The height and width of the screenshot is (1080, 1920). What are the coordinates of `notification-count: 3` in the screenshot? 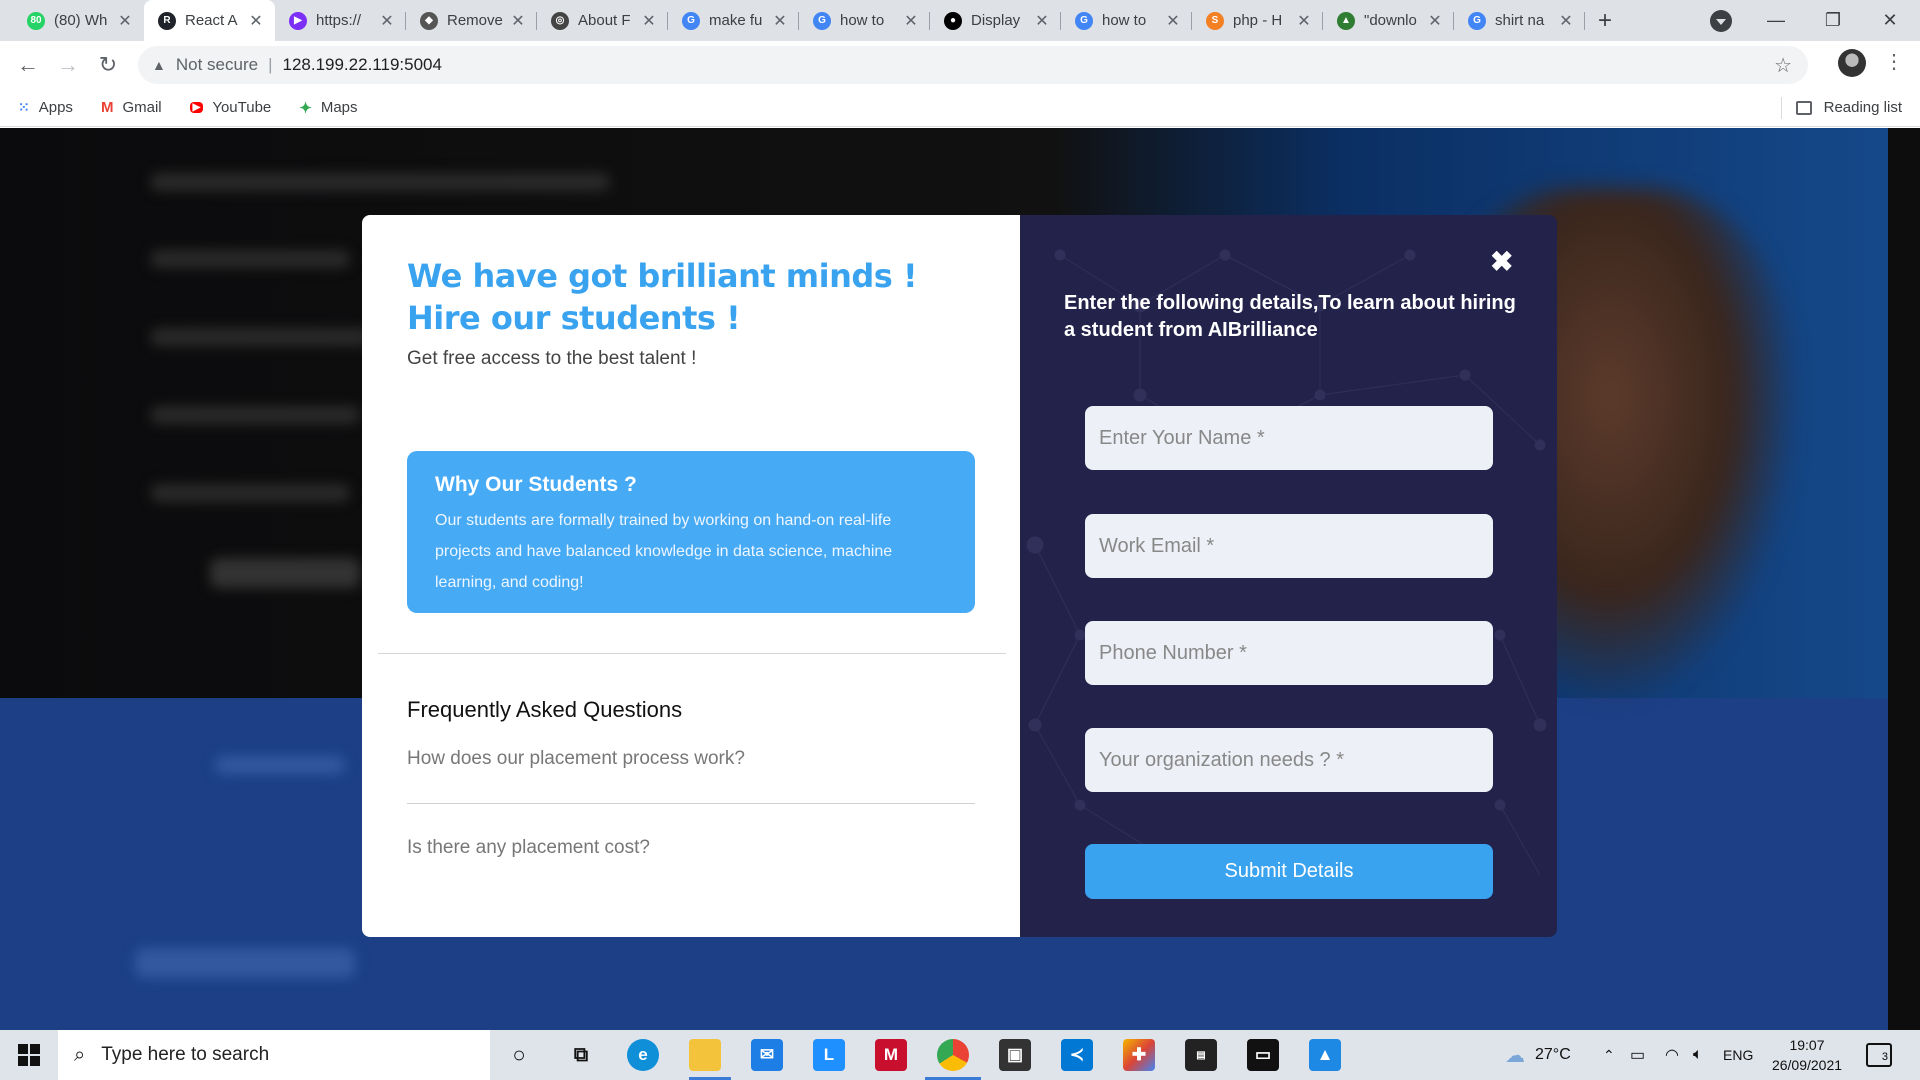 It's located at (1884, 1057).